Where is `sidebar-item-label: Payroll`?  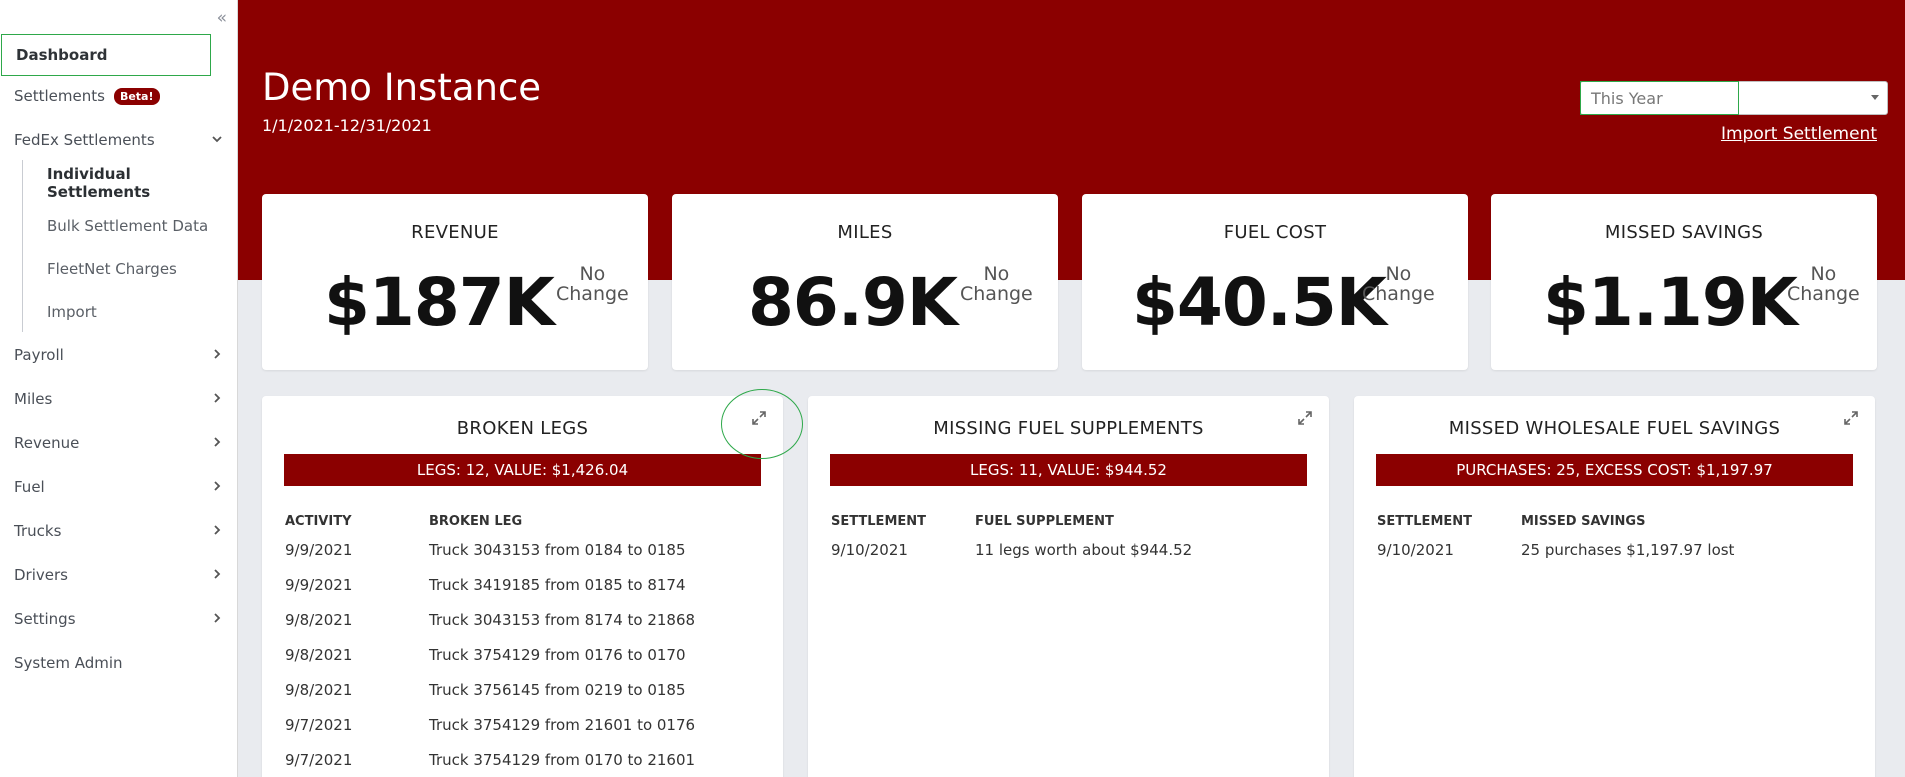 sidebar-item-label: Payroll is located at coordinates (39, 355).